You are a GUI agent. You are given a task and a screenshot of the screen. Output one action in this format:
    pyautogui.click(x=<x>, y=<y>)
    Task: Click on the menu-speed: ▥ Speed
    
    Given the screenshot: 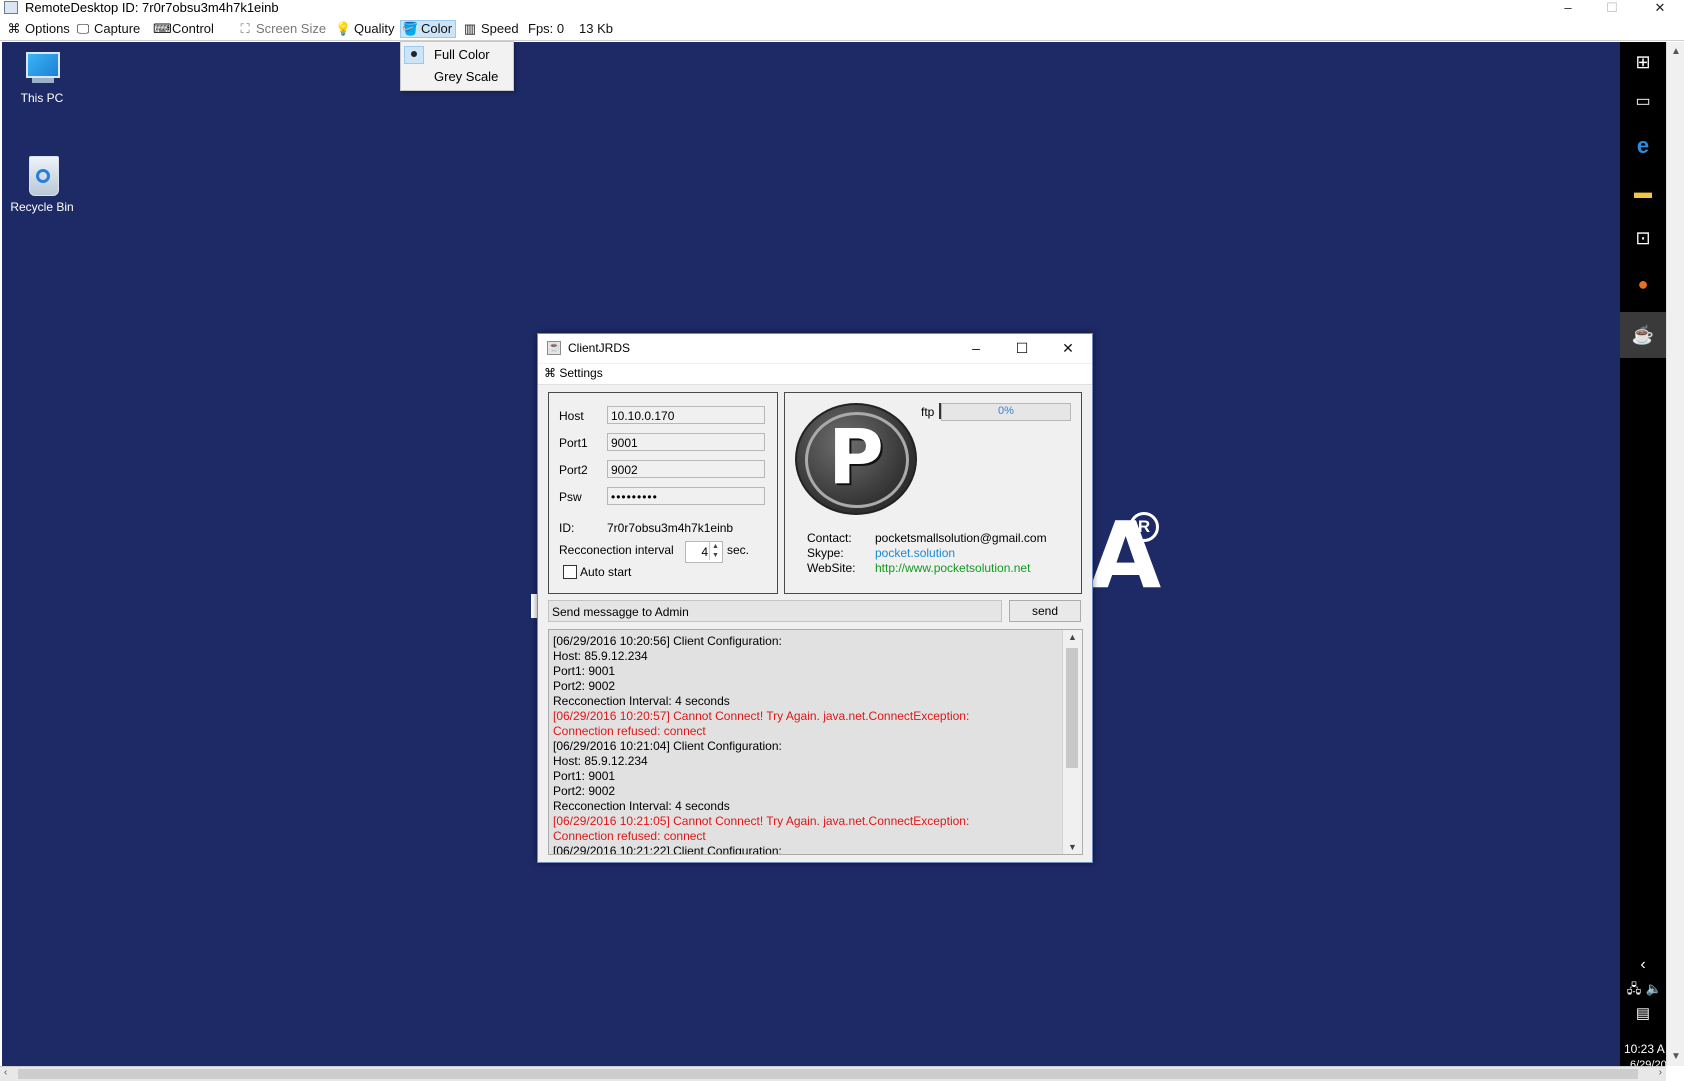 What is the action you would take?
    pyautogui.click(x=490, y=29)
    